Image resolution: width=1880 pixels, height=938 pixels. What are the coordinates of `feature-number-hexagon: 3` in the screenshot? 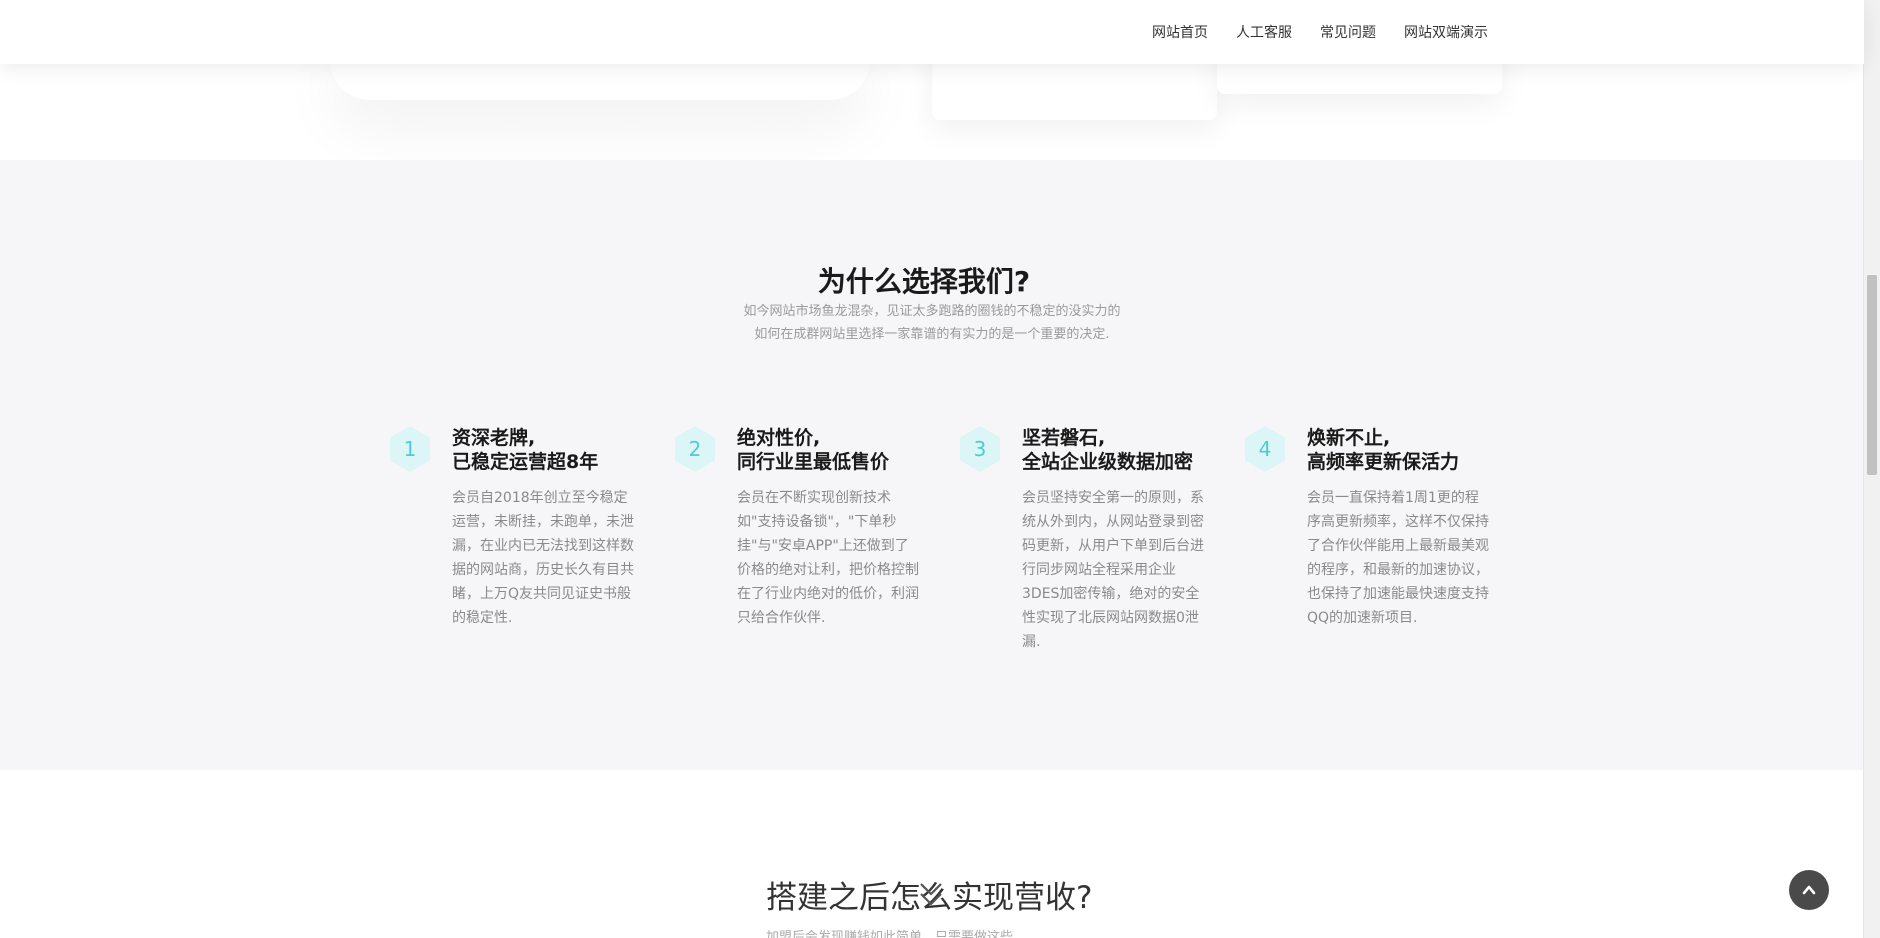 It's located at (980, 449).